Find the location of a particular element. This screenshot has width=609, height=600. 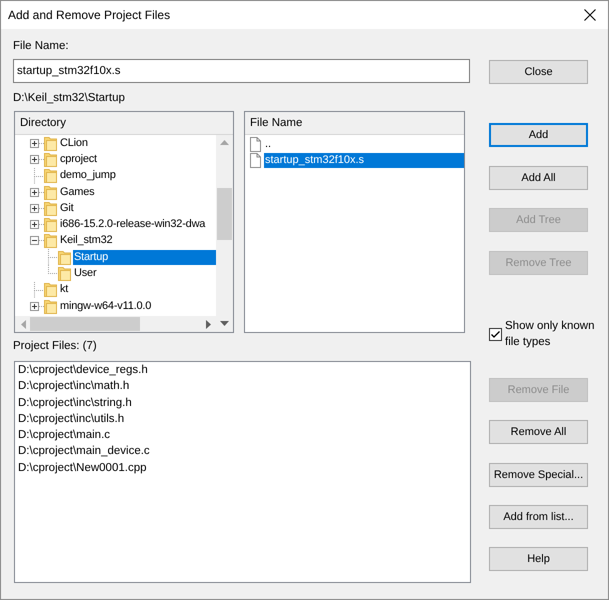

folder-tree-item: mingw-w64-v11.0.0 is located at coordinates (105, 306).